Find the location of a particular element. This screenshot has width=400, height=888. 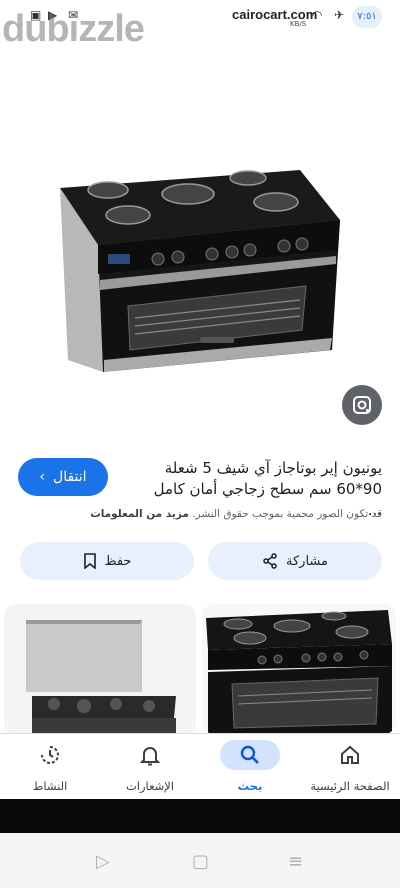

save-button: حفظ is located at coordinates (107, 561).